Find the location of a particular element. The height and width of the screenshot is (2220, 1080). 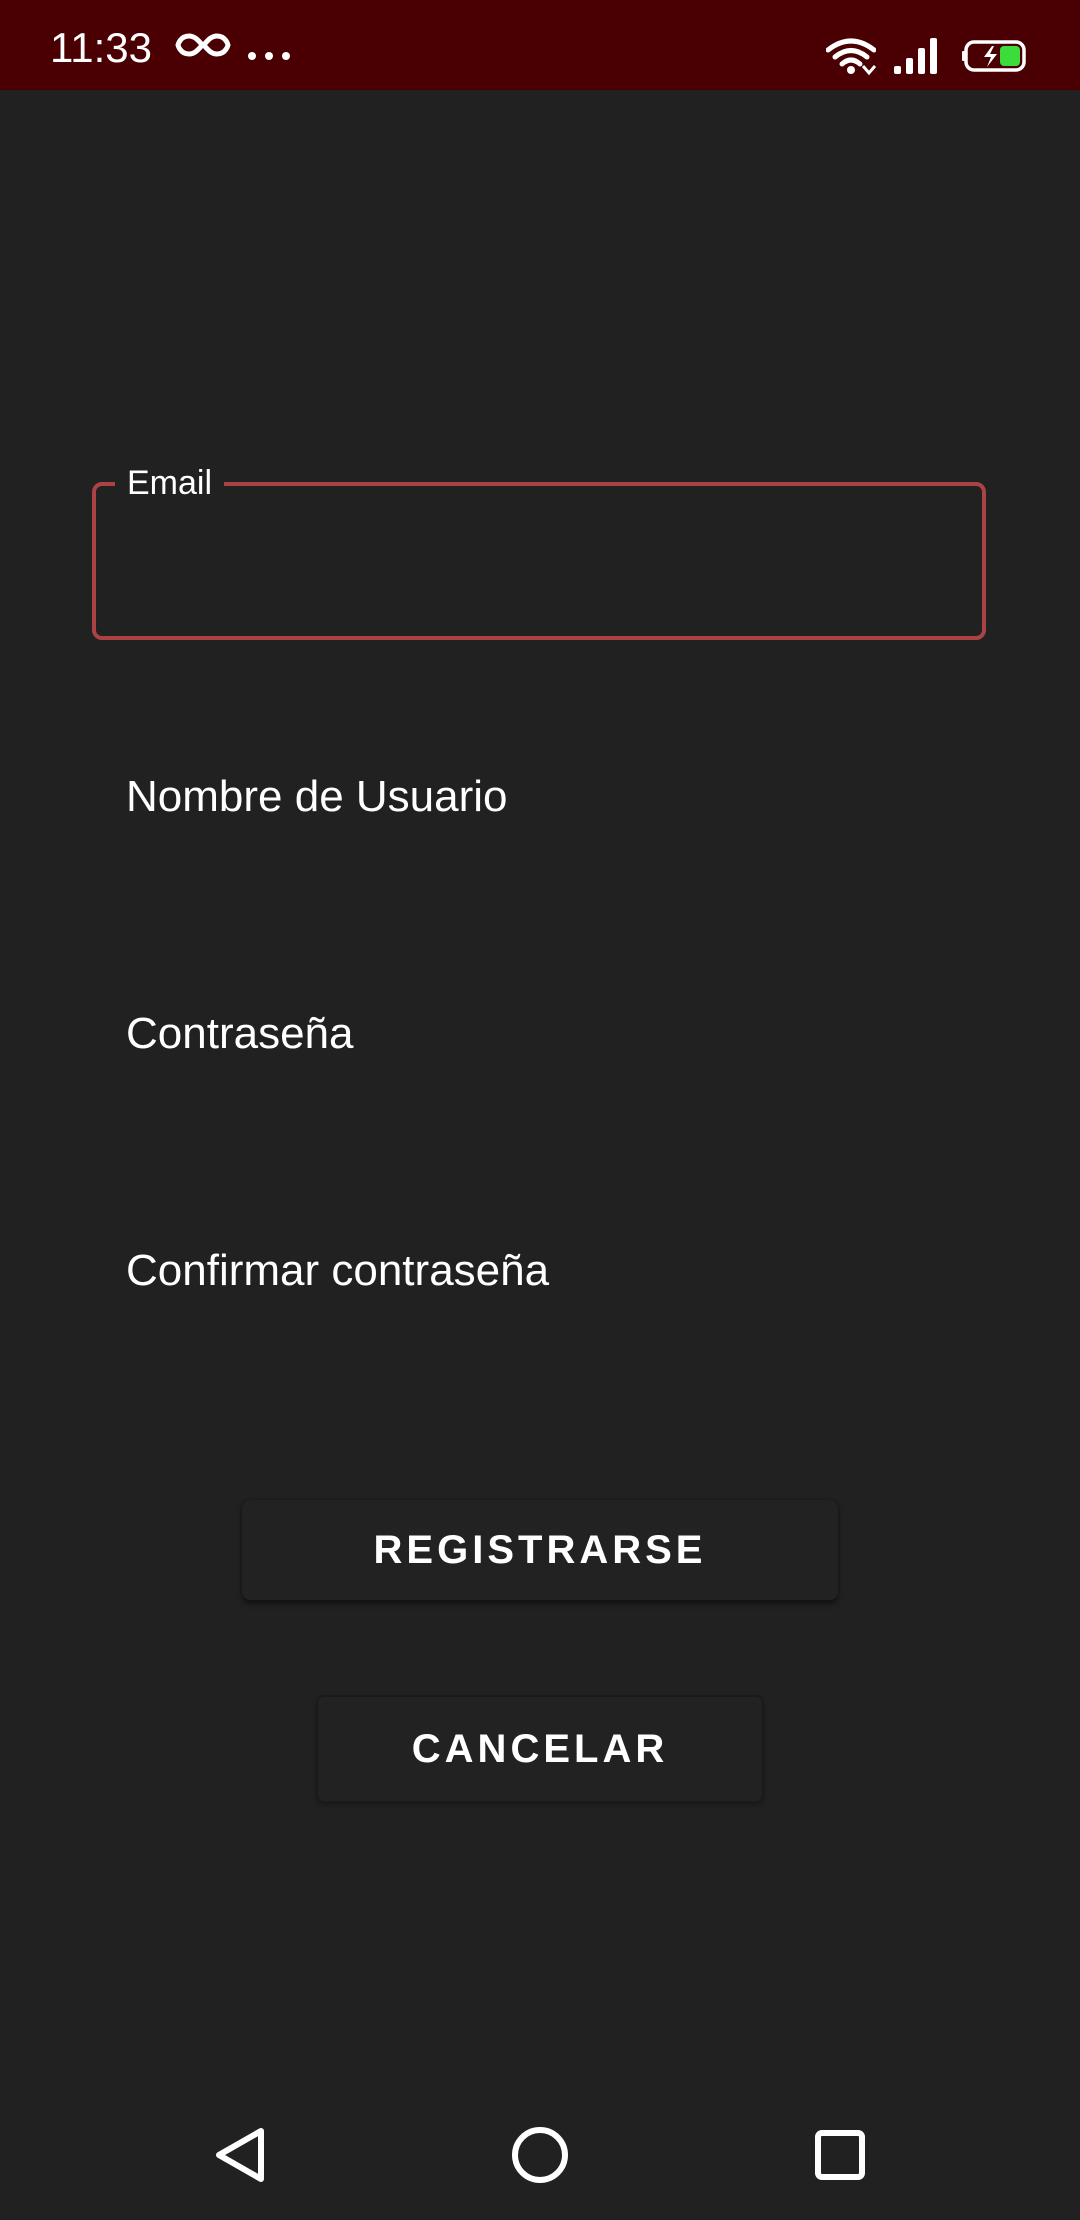

signal-icon is located at coordinates (915, 56).